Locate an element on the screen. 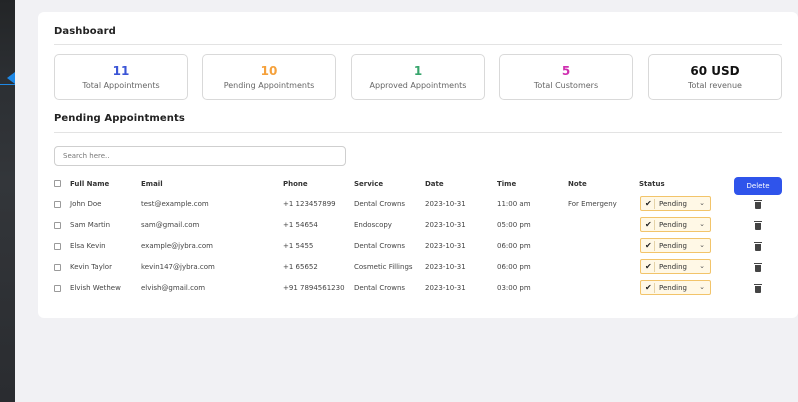 The height and width of the screenshot is (402, 798). column-header-service: Service is located at coordinates (369, 184).